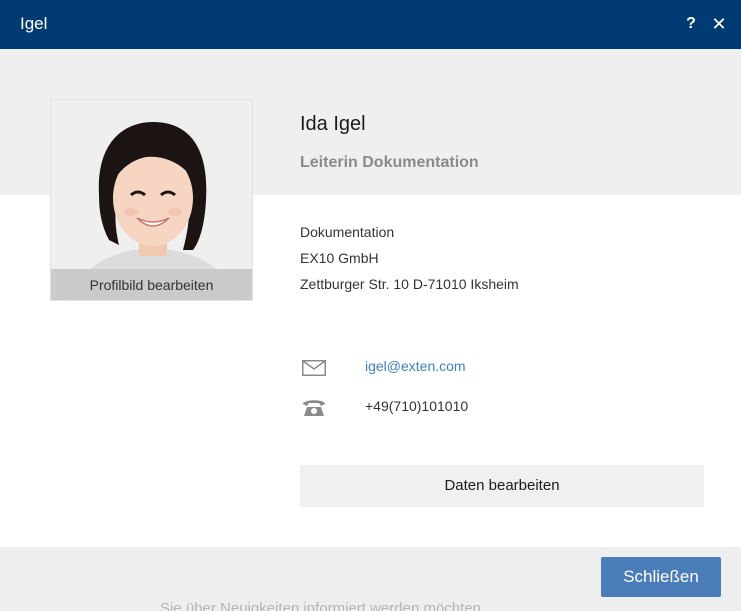 The width and height of the screenshot is (741, 611). I want to click on help-button: ?, so click(691, 24).